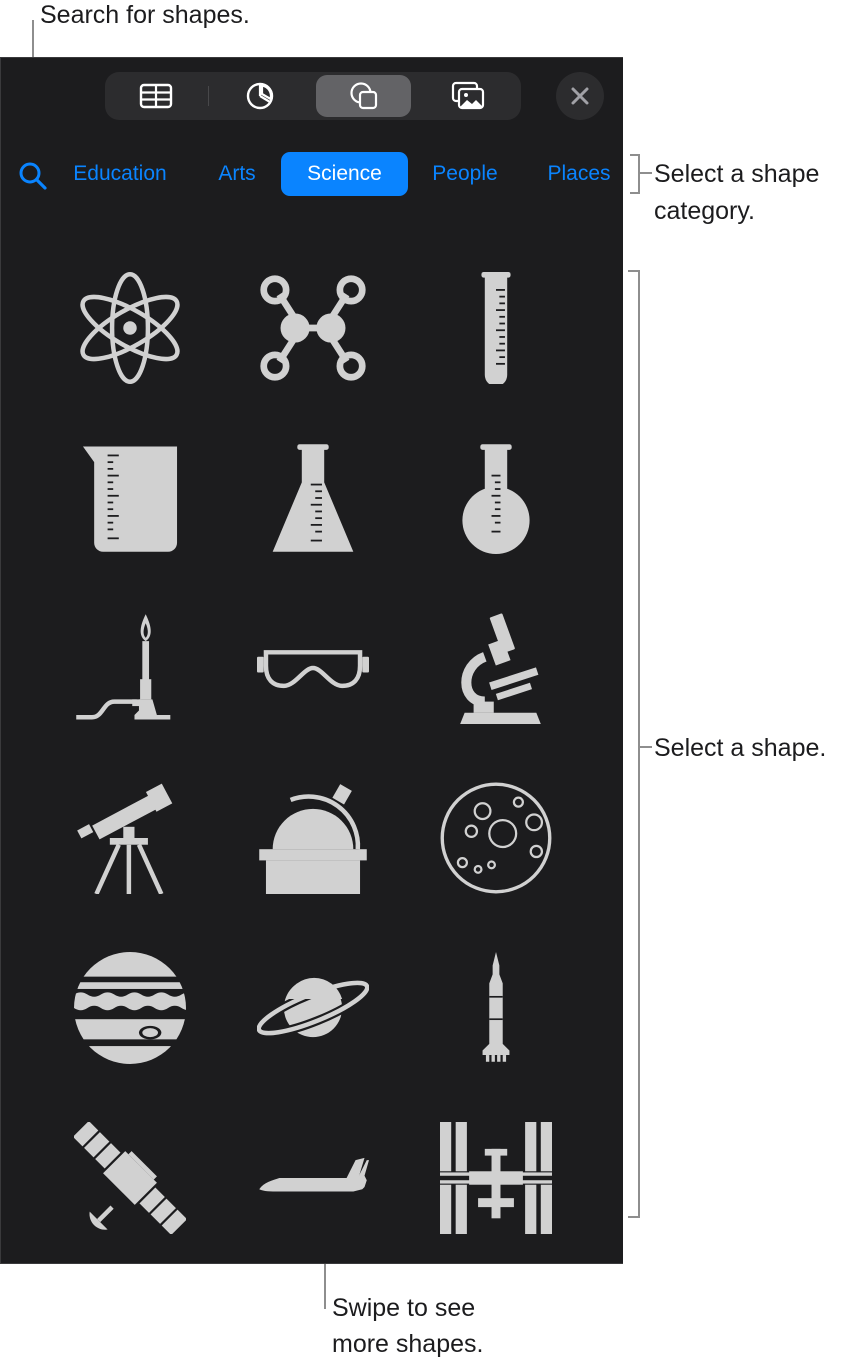 The width and height of the screenshot is (858, 1370). I want to click on category-label: Science, so click(344, 173).